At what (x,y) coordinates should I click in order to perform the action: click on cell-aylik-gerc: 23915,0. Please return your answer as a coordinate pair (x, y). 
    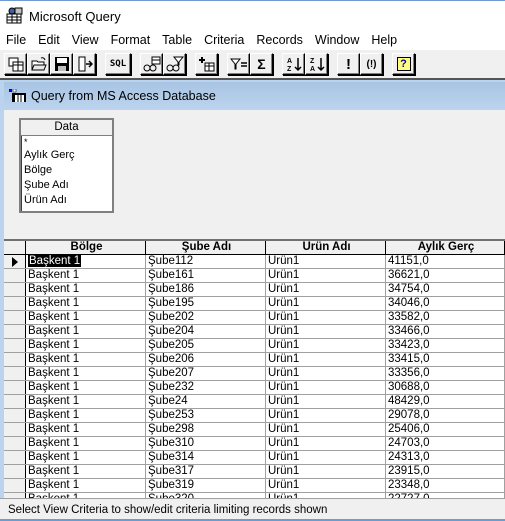
    Looking at the image, I should click on (445, 471).